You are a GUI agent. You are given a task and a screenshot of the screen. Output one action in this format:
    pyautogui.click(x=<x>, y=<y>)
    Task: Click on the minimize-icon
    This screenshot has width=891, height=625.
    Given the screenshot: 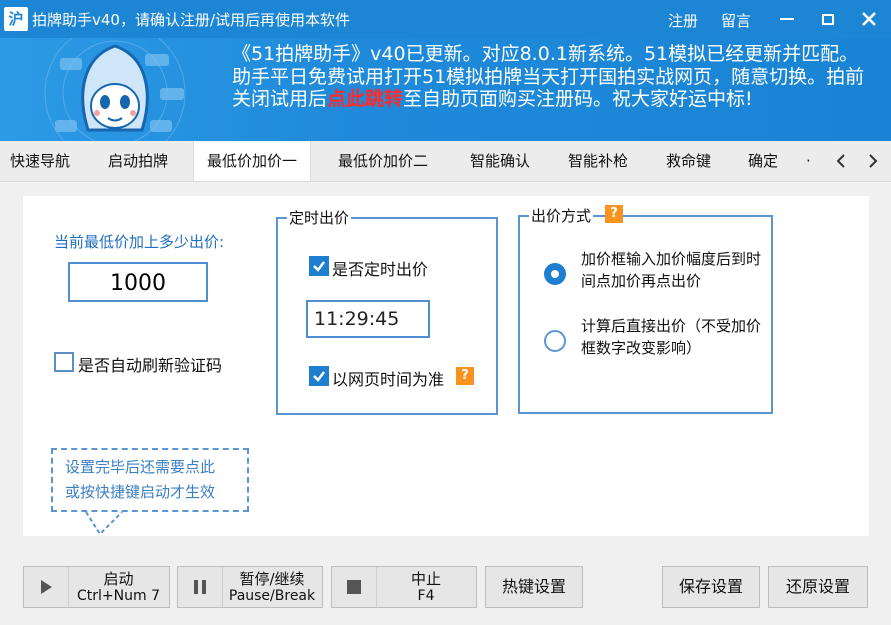 What is the action you would take?
    pyautogui.click(x=787, y=19)
    